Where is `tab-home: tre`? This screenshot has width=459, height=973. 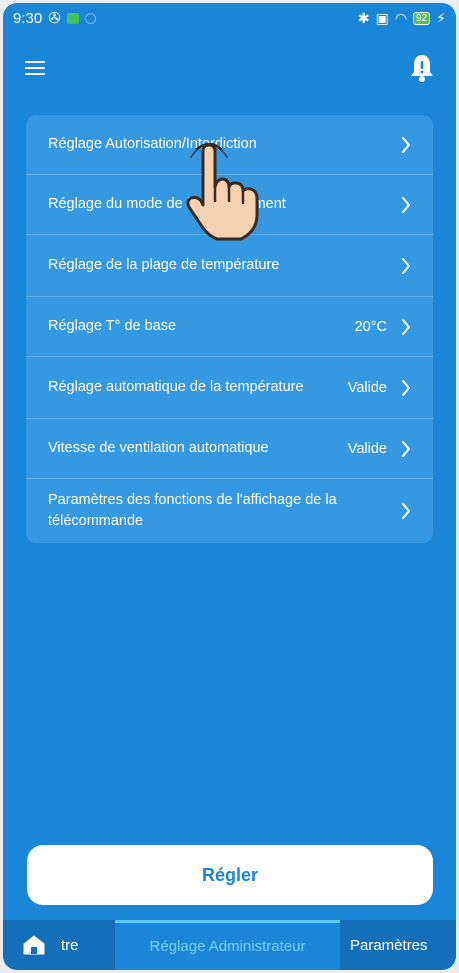 tab-home: tre is located at coordinates (59, 945).